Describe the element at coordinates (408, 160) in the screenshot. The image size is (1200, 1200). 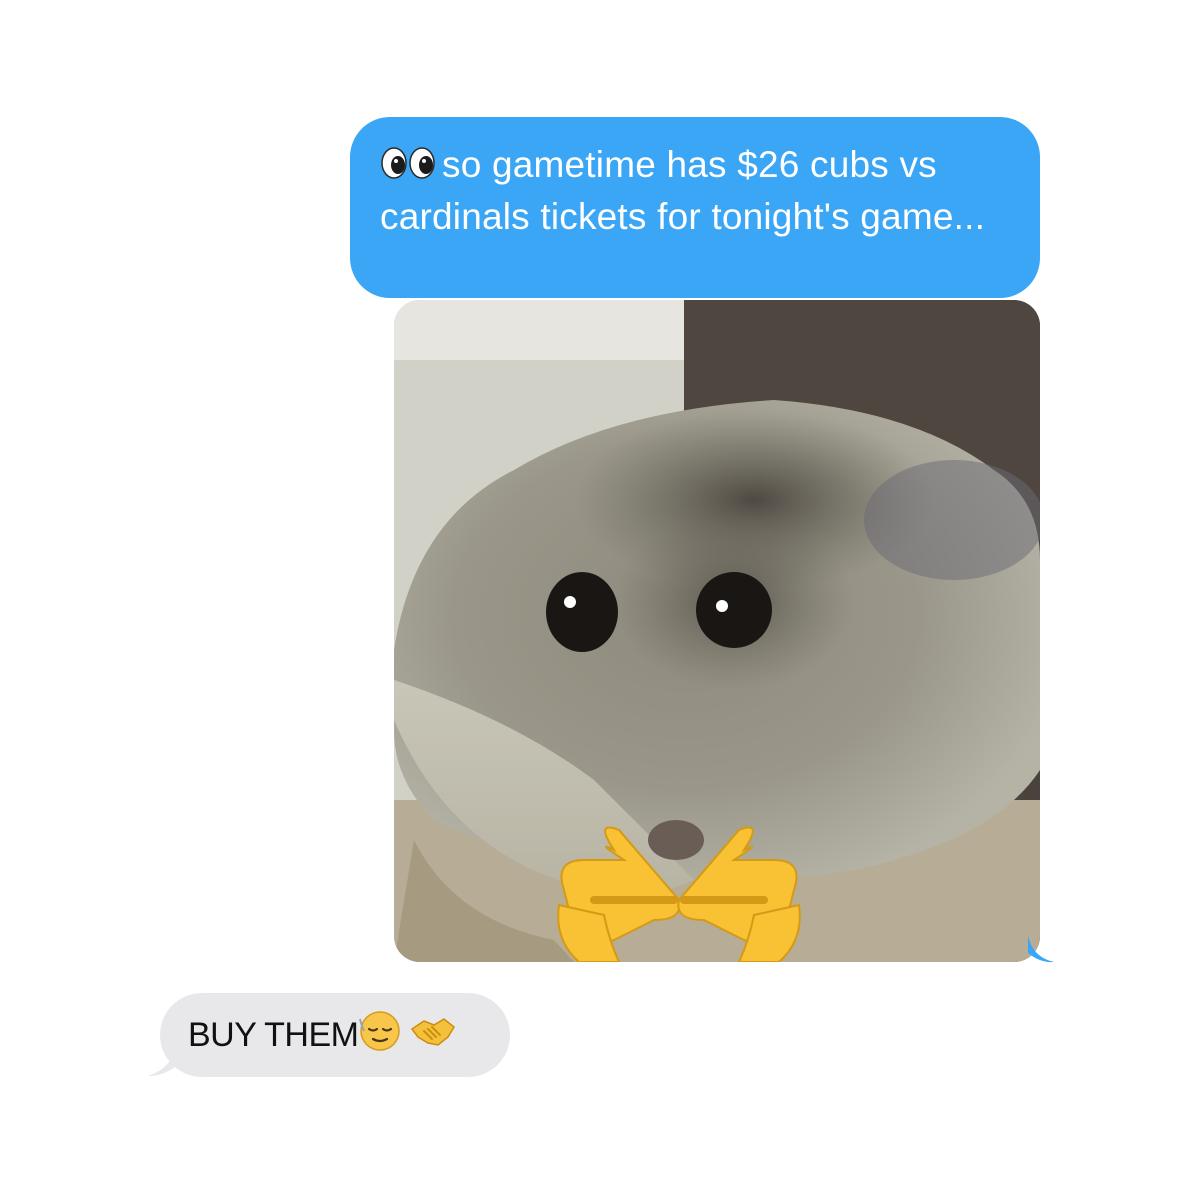
I see `eyes-emoji-icon` at that location.